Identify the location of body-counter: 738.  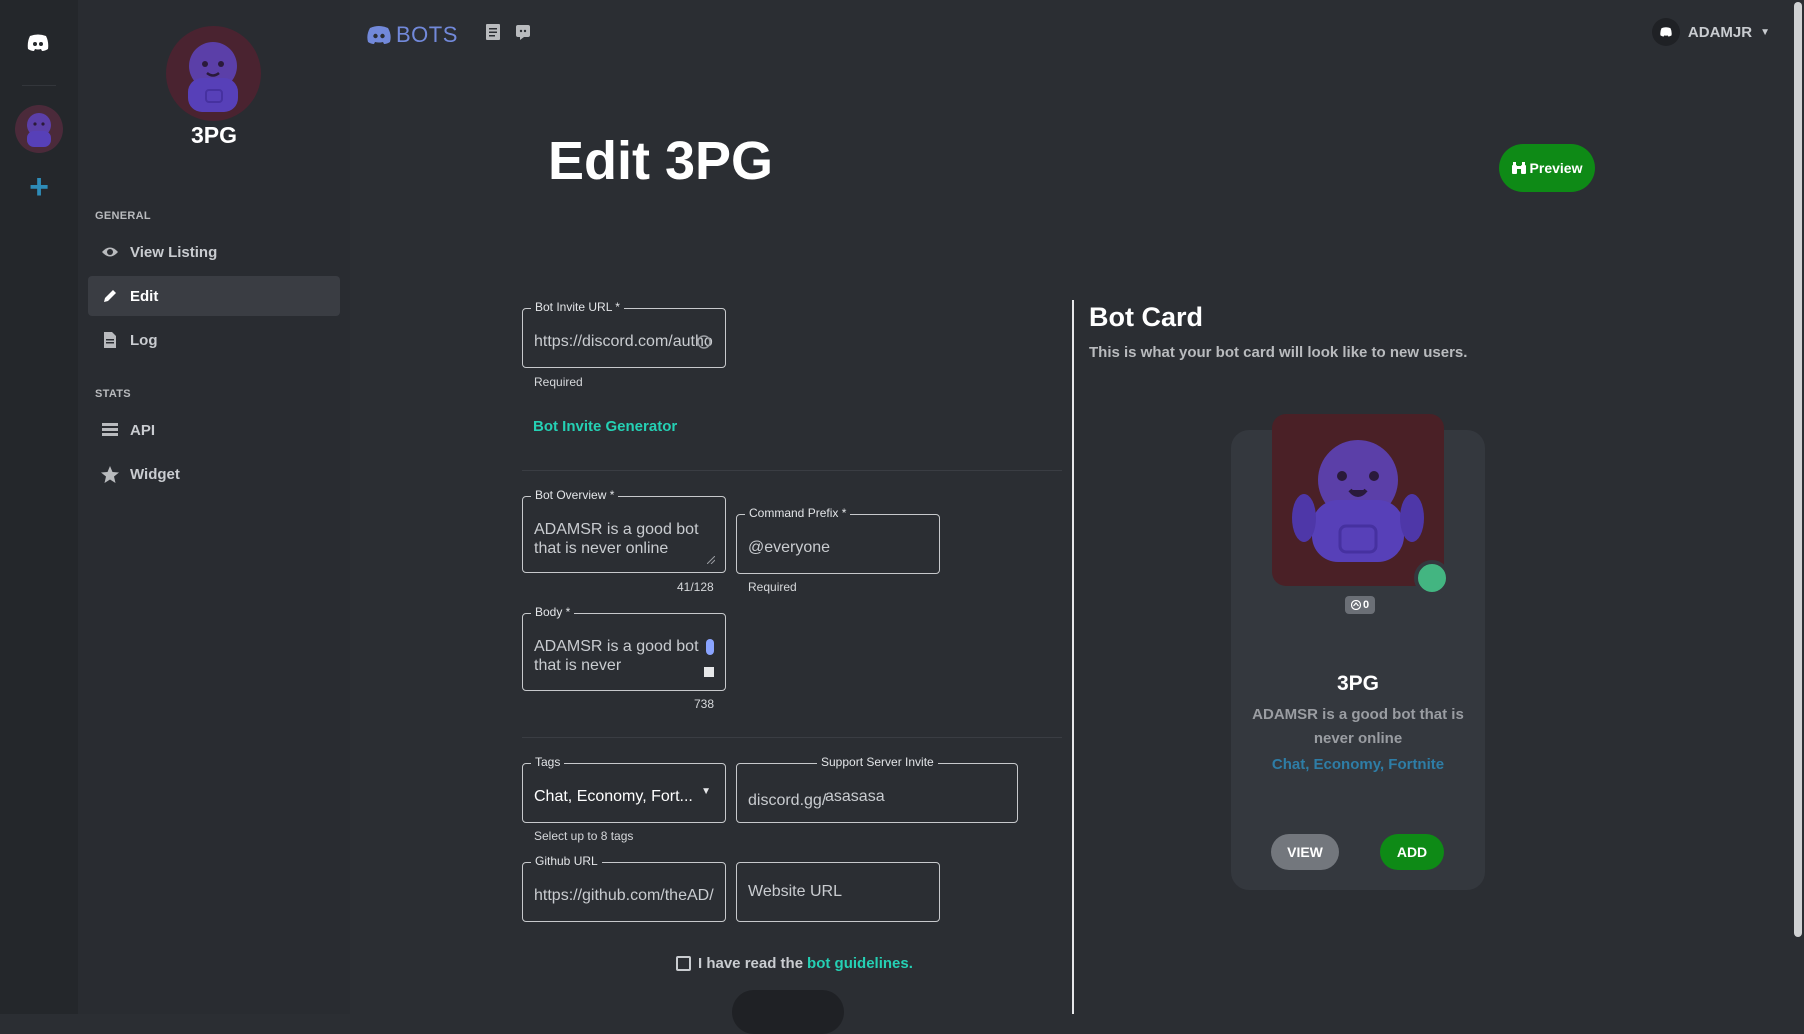
(704, 704).